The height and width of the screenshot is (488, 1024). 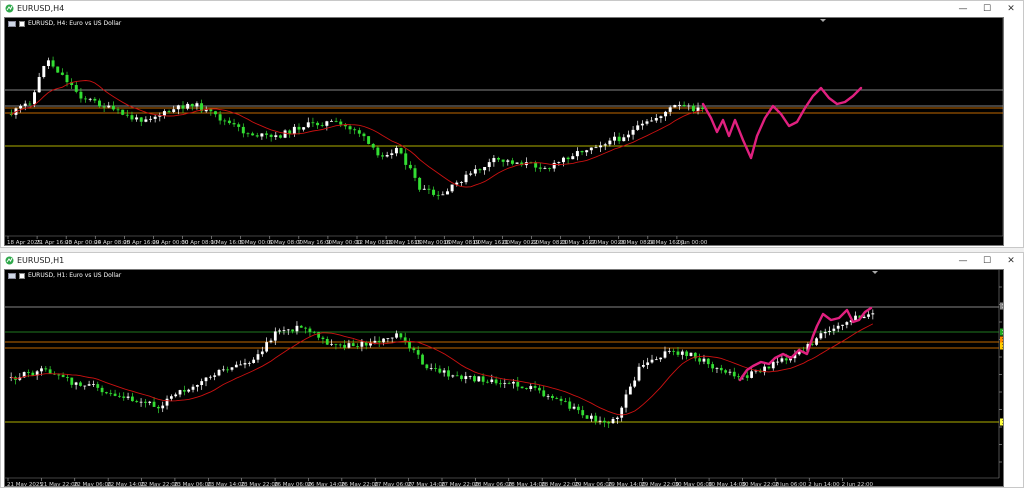 What do you see at coordinates (12, 23) in the screenshot?
I see `flag-icon` at bounding box center [12, 23].